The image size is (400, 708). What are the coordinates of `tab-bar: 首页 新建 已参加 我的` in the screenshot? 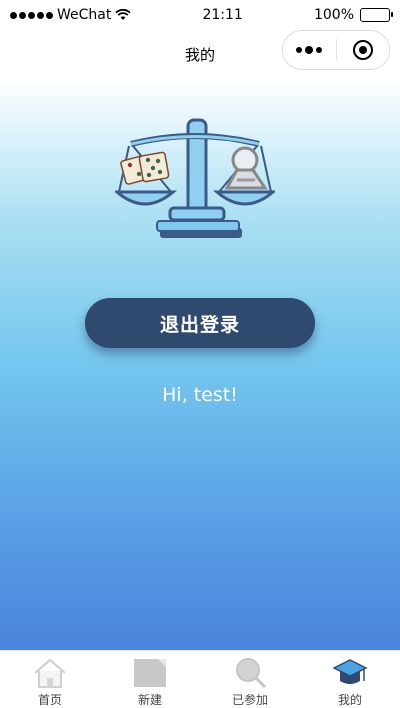 It's located at (200, 679).